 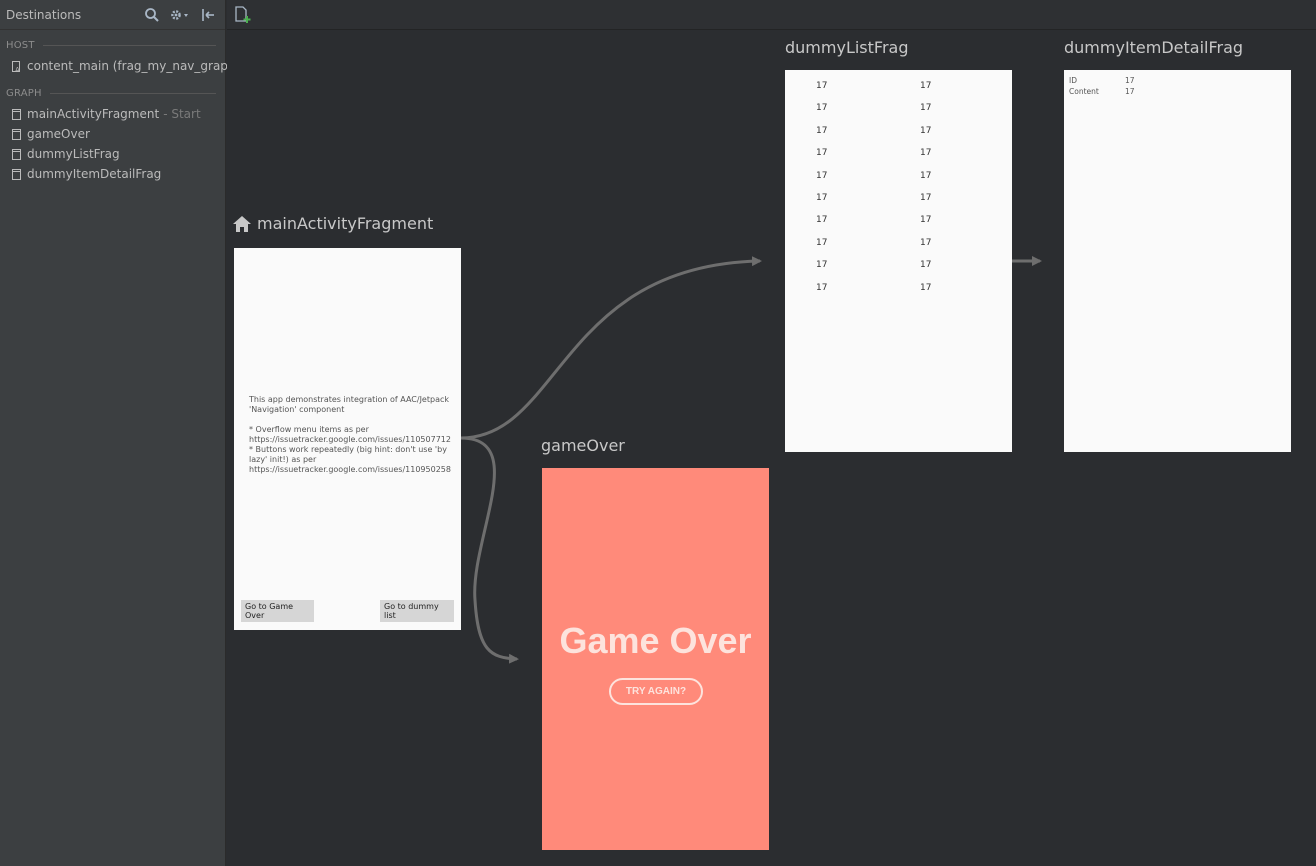 I want to click on canvas-toolbar, so click(x=771, y=15).